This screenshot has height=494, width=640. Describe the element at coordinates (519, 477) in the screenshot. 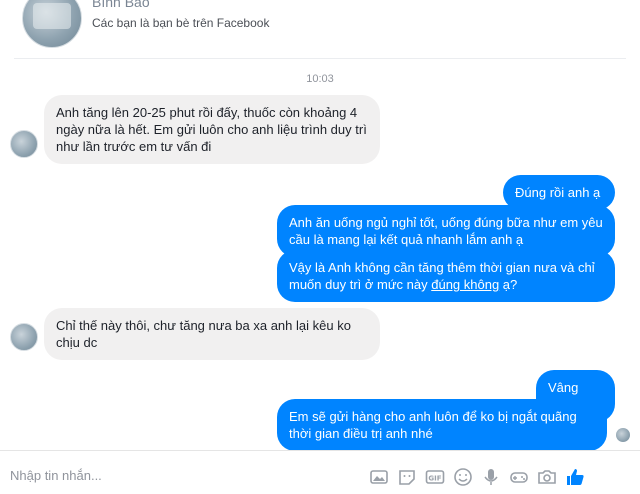

I see `game-icon` at that location.